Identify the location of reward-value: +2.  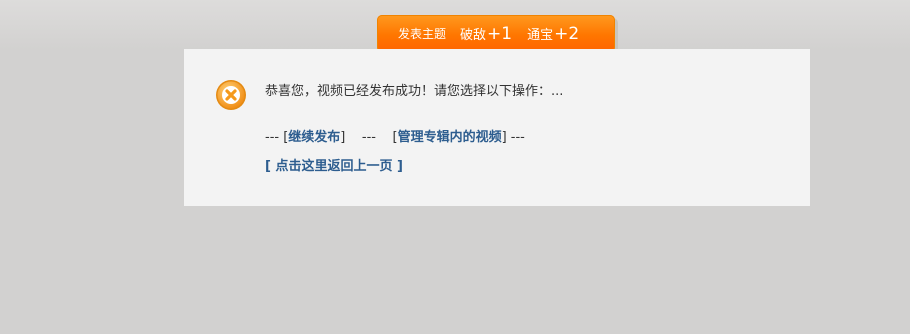
(567, 33).